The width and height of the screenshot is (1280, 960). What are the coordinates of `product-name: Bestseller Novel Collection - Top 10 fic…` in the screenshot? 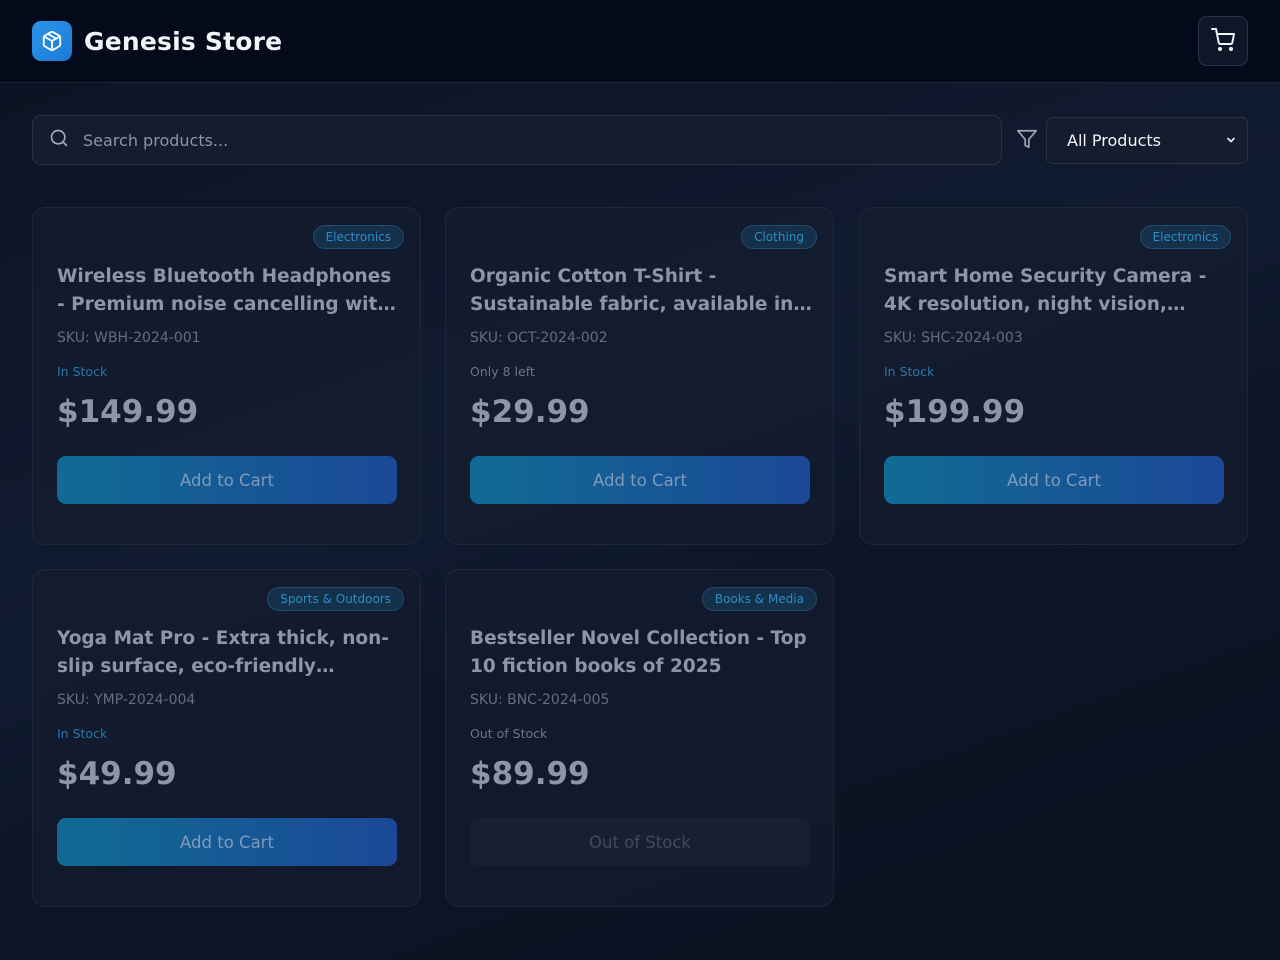 It's located at (641, 653).